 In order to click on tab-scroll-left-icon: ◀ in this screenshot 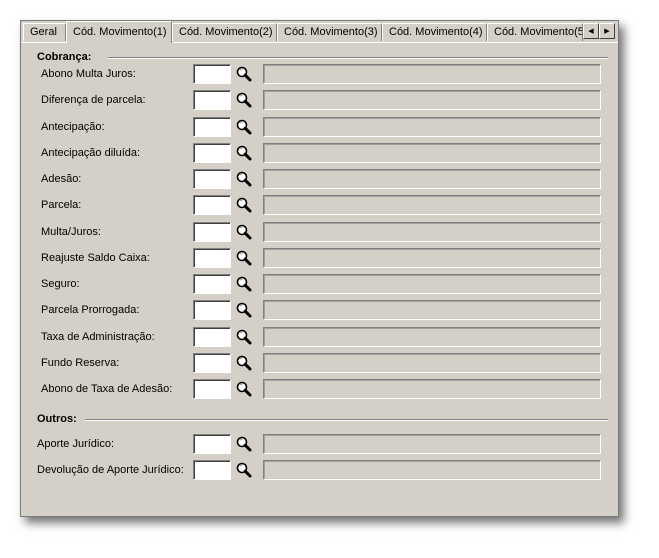, I will do `click(591, 31)`.